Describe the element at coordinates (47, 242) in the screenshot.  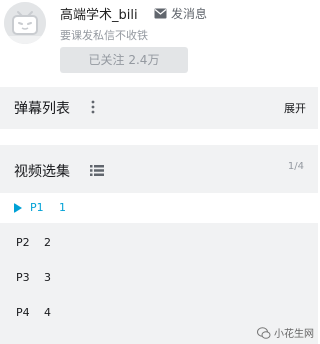
I see `episode-title: 2` at that location.